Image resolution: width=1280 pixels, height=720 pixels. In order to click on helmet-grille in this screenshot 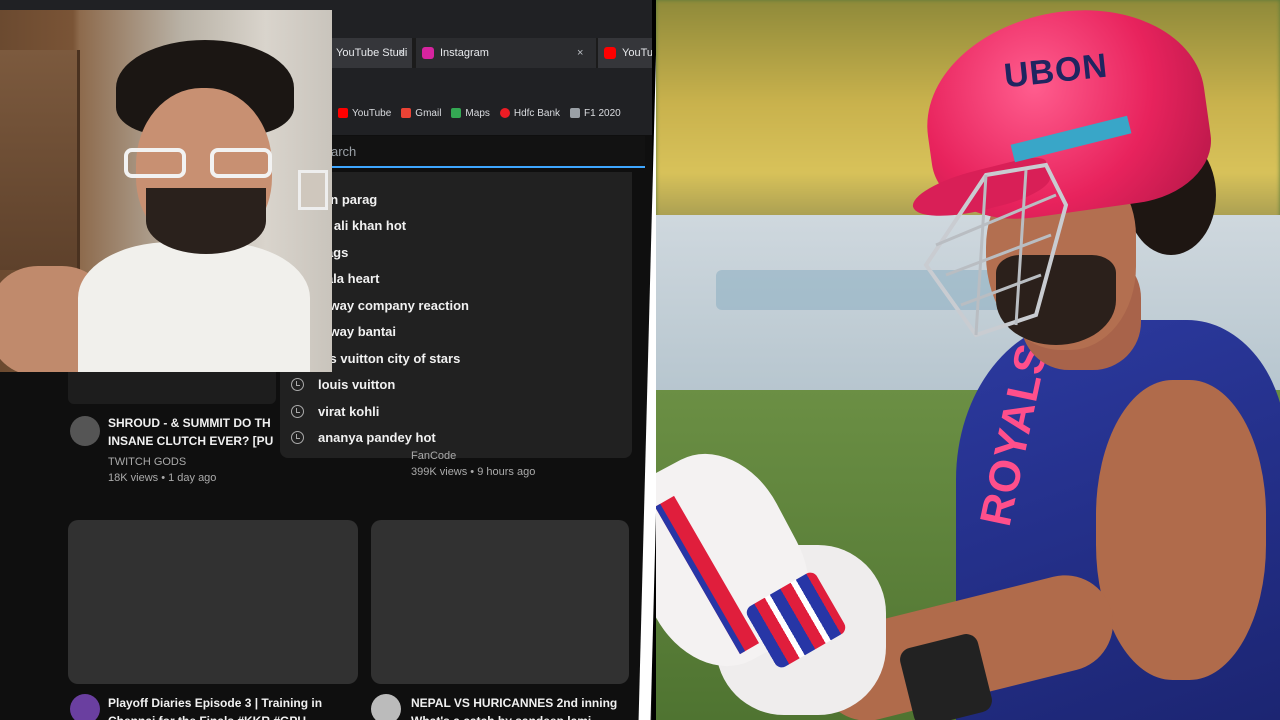, I will do `click(996, 250)`.